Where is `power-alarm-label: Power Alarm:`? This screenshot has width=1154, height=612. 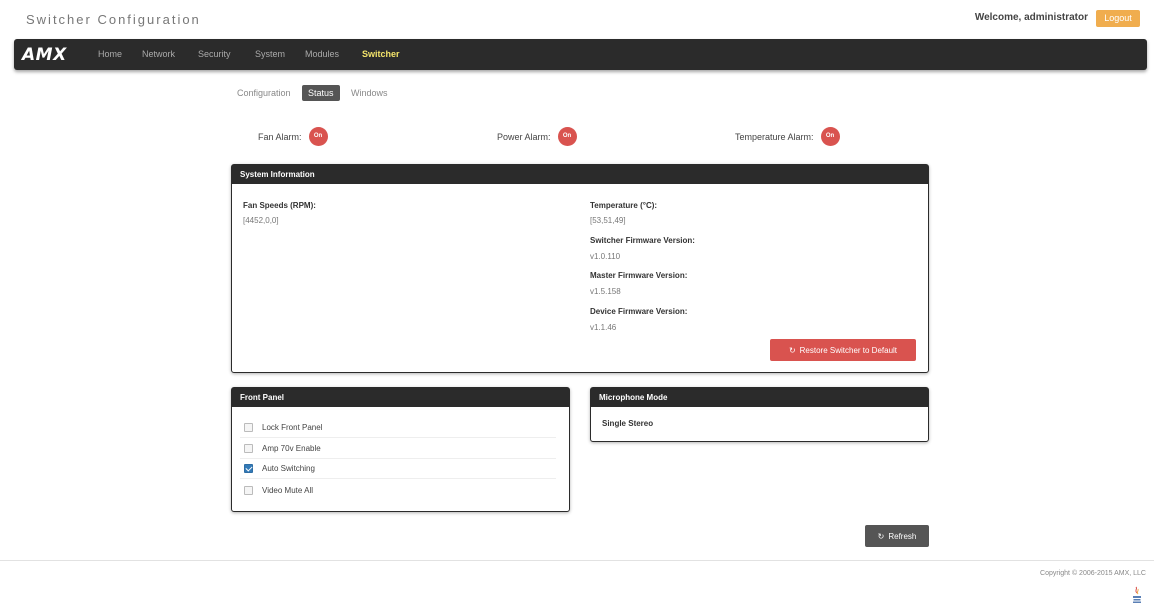 power-alarm-label: Power Alarm: is located at coordinates (524, 136).